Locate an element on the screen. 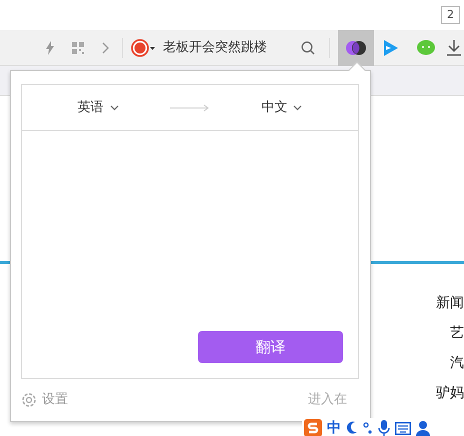  page-link: 汽 is located at coordinates (457, 363).